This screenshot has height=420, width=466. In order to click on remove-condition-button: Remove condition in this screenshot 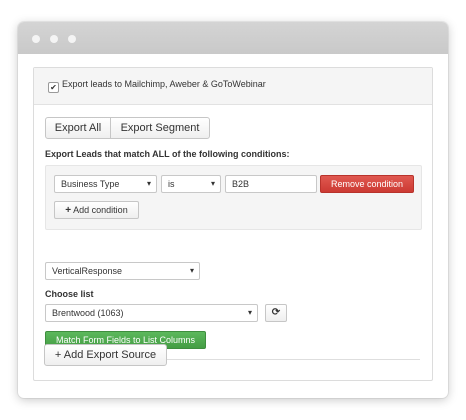, I will do `click(367, 184)`.